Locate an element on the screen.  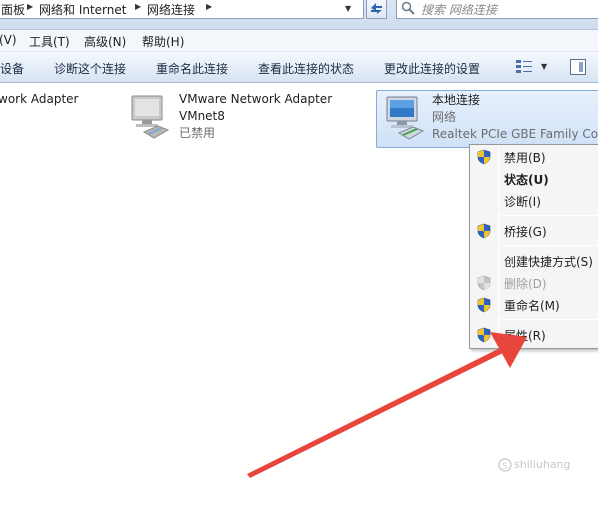
breadcrumb: 面板 ▶ 网络和 Internet ▶ 网络连接 ▶ ▼ is located at coordinates (182, 9).